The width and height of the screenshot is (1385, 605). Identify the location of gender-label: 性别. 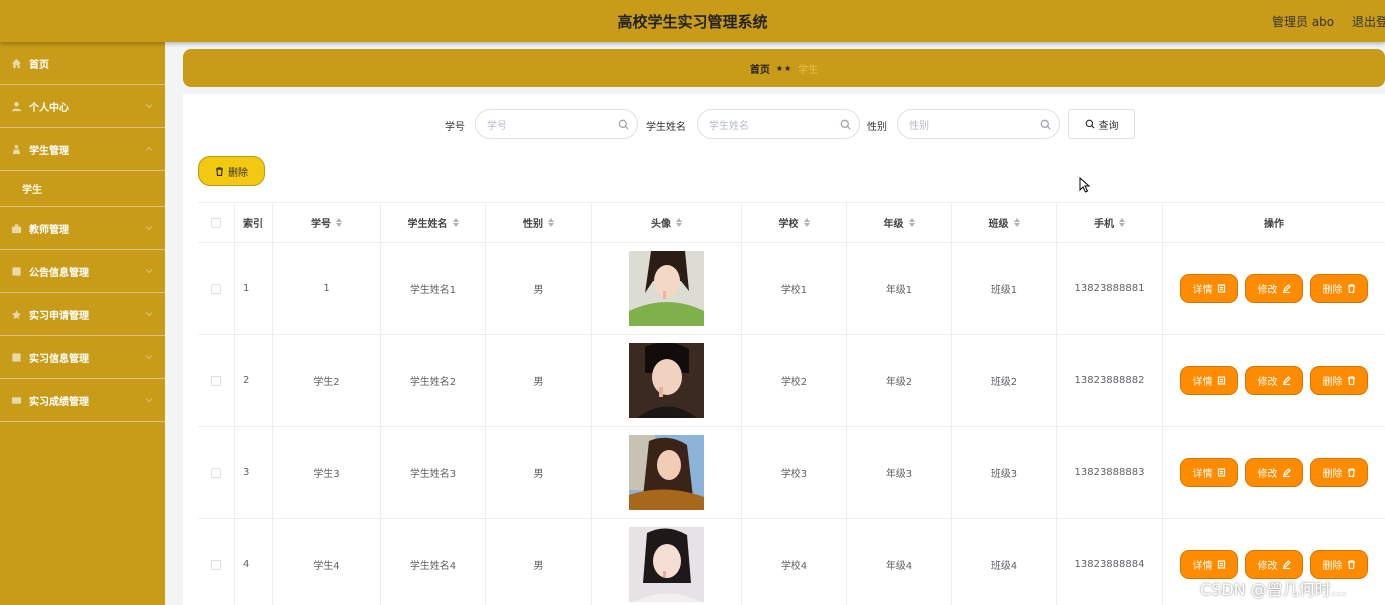
(877, 127).